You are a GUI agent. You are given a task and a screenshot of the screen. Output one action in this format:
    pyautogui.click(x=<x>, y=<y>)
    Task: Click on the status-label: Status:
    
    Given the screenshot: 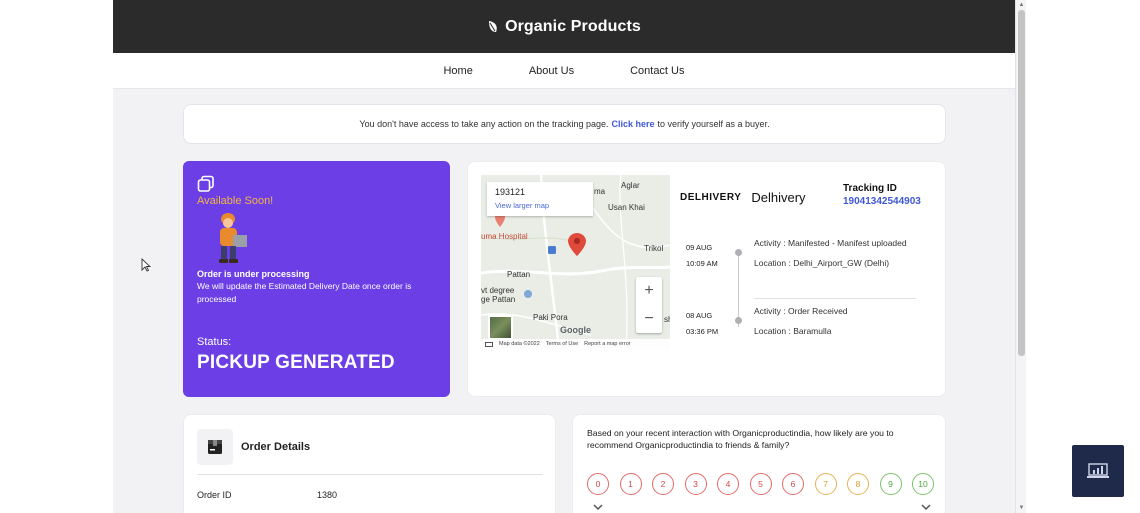 What is the action you would take?
    pyautogui.click(x=214, y=342)
    